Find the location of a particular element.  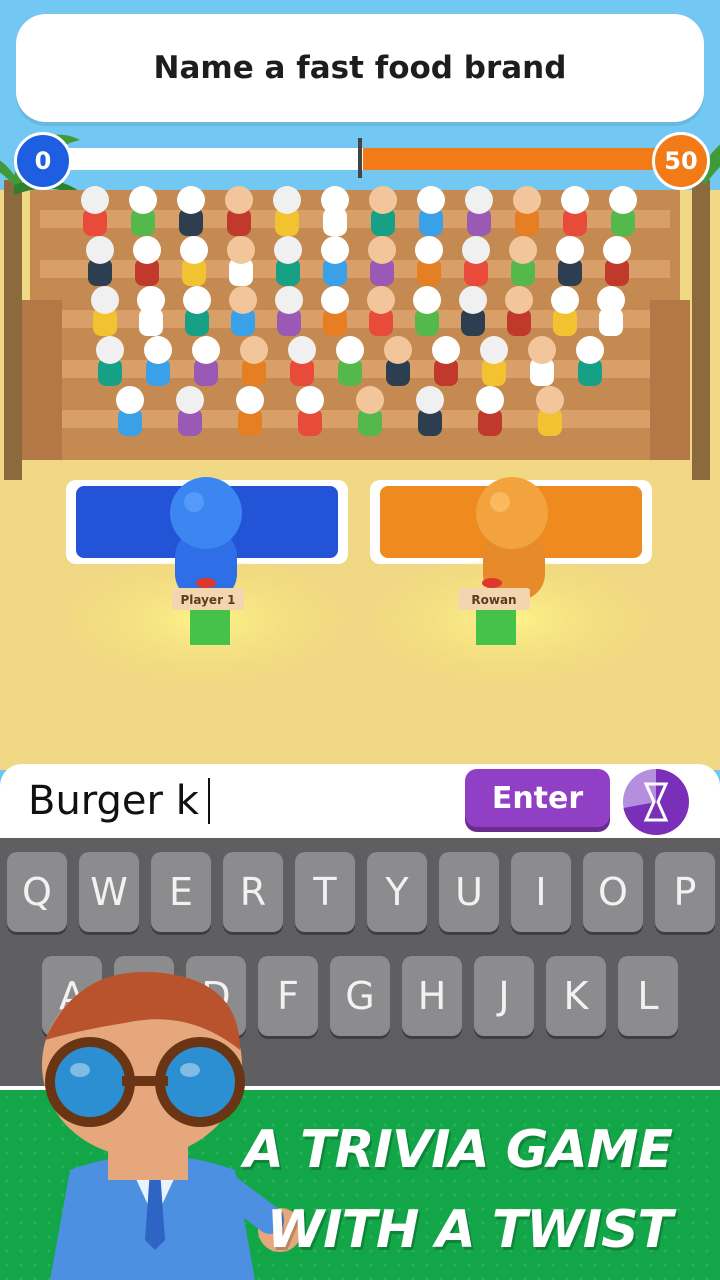

key-k: K is located at coordinates (576, 996).